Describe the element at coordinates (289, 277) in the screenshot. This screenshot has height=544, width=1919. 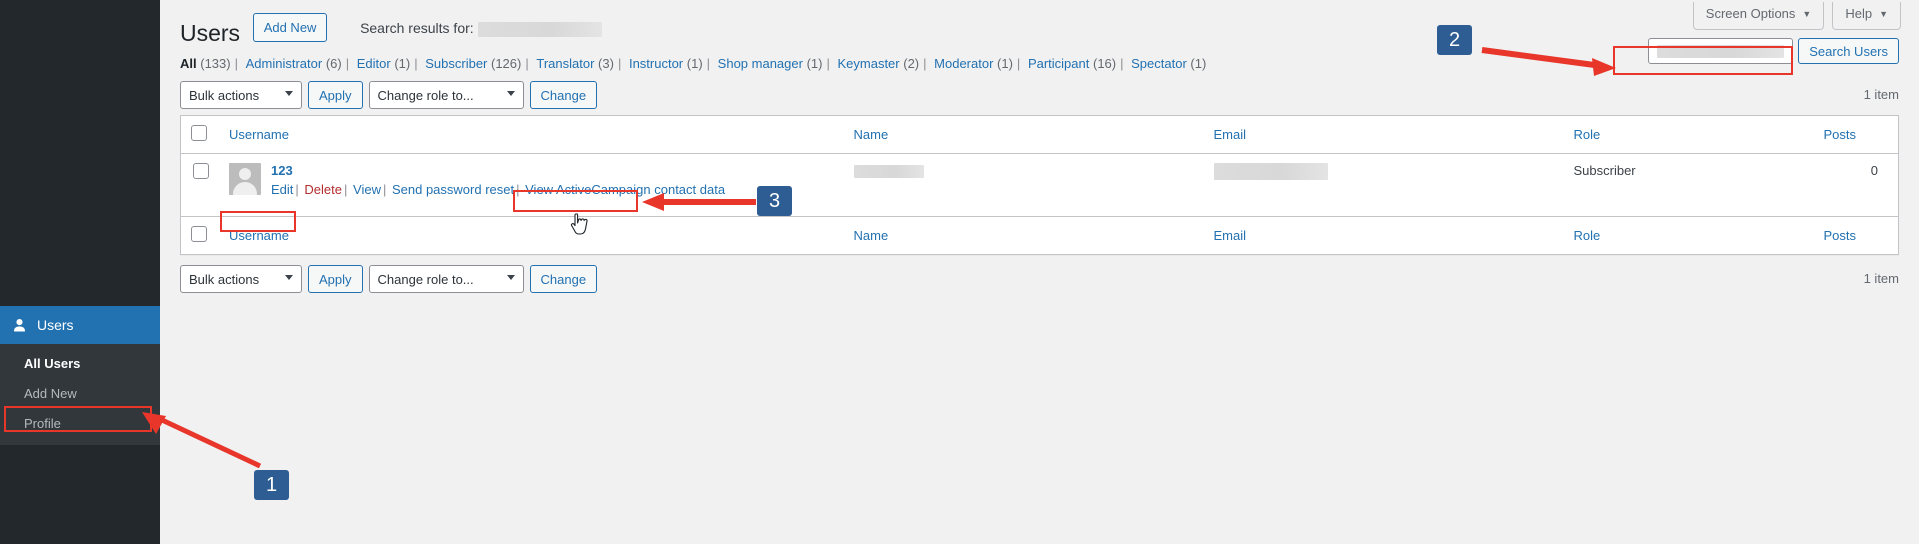
I see `chevron-down-icon` at that location.